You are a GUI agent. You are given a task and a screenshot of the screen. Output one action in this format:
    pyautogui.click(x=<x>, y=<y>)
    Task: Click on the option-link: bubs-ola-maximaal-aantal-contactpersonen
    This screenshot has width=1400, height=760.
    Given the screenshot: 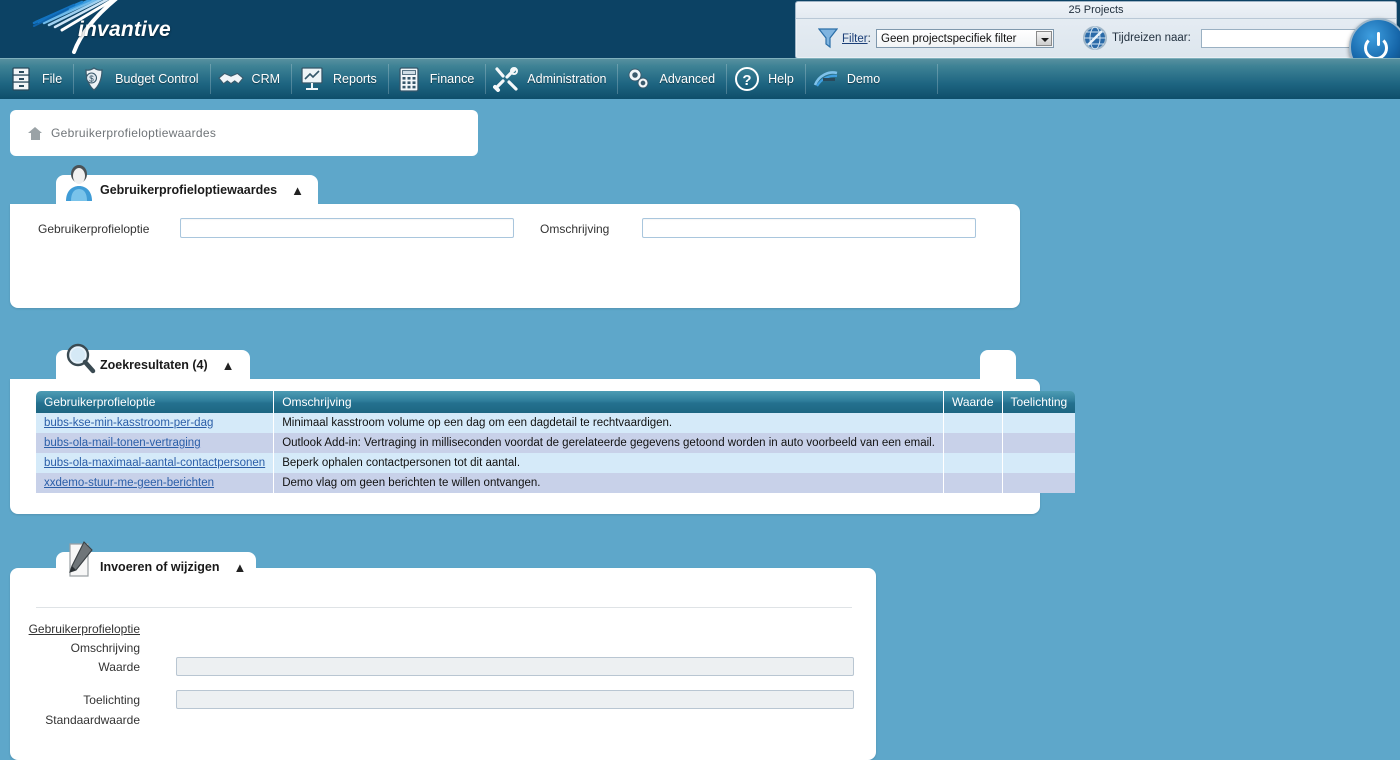 What is the action you would take?
    pyautogui.click(x=154, y=463)
    